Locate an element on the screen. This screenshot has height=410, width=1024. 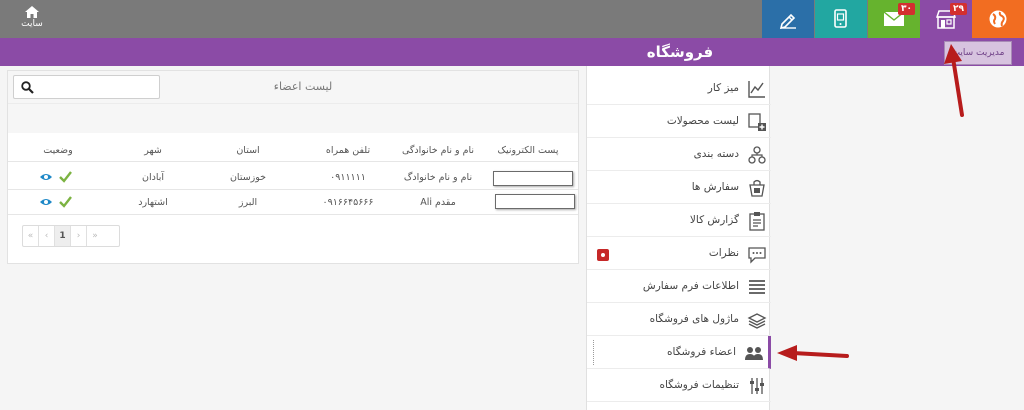
sidebar-item-label: نظرات is located at coordinates (723, 253).